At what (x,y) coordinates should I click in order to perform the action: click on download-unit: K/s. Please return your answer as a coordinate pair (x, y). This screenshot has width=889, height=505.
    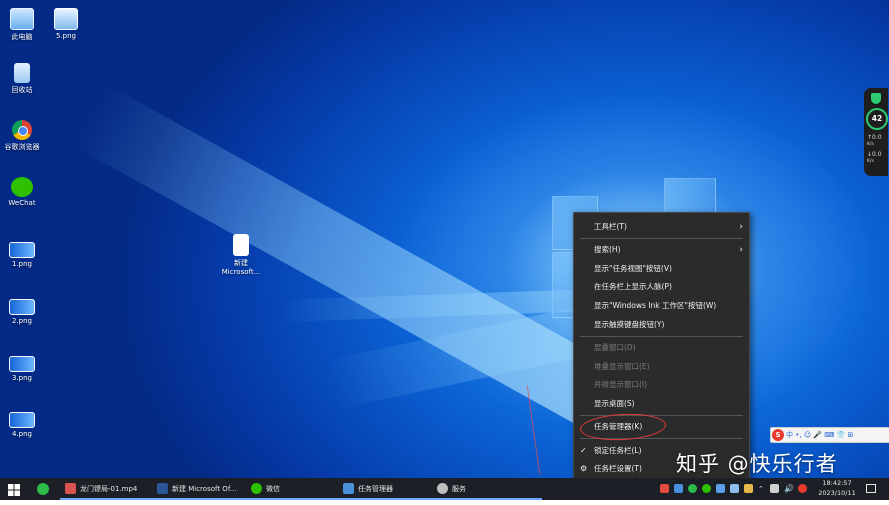
    Looking at the image, I should click on (870, 161).